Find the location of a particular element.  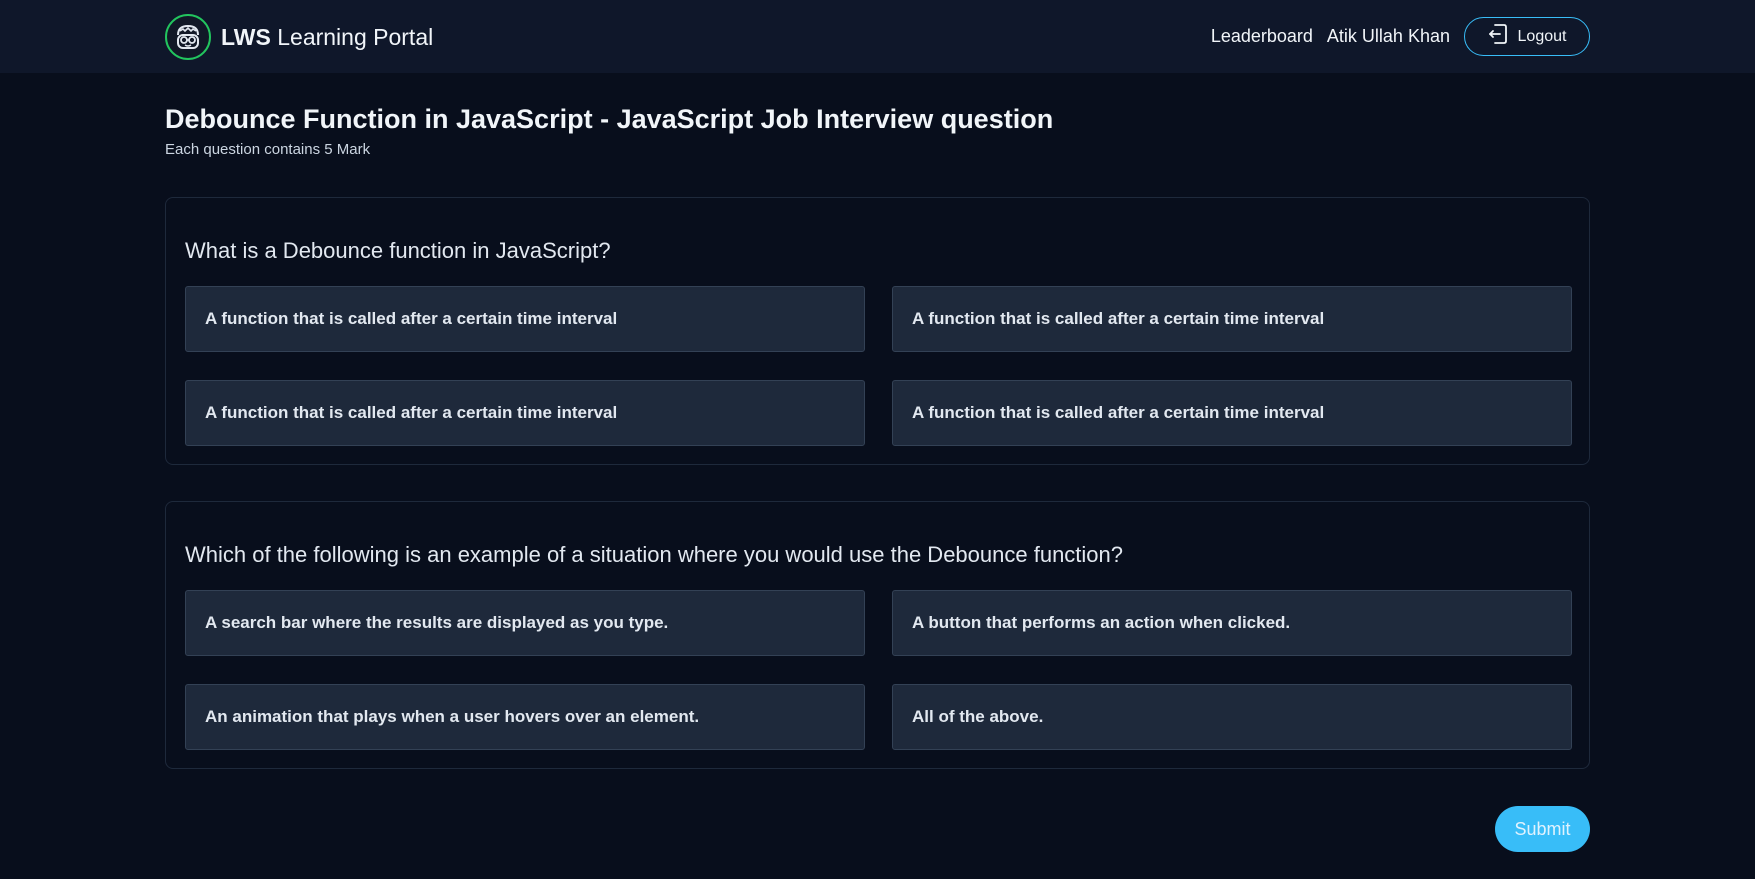

brand-bold: LWS is located at coordinates (246, 36).